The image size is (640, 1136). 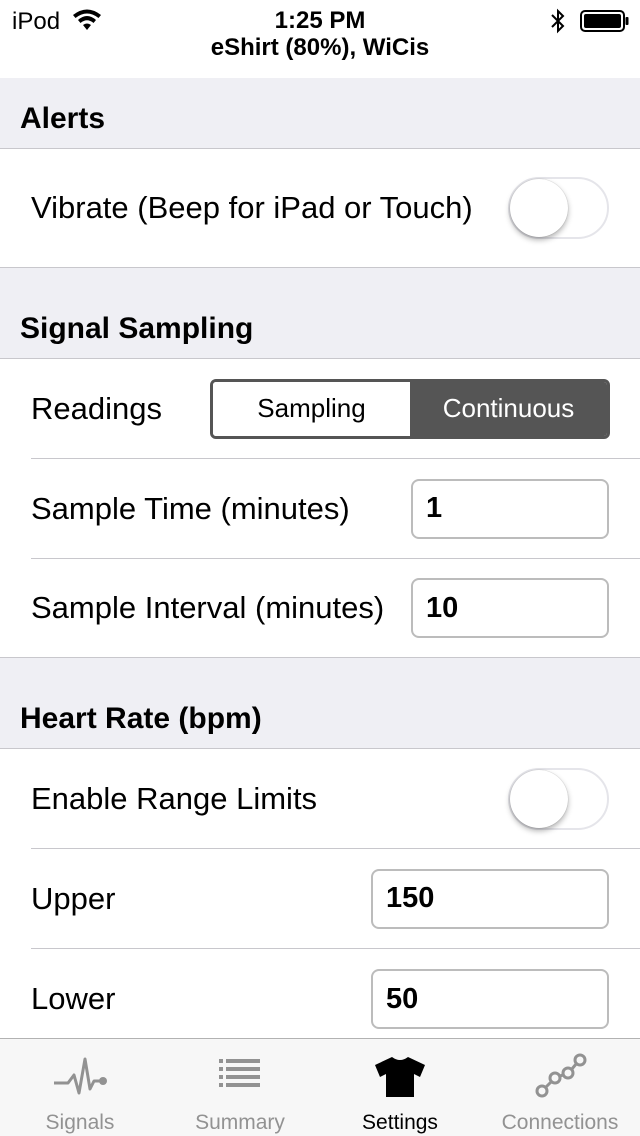 I want to click on lower-row: Lower 50, so click(x=320, y=993).